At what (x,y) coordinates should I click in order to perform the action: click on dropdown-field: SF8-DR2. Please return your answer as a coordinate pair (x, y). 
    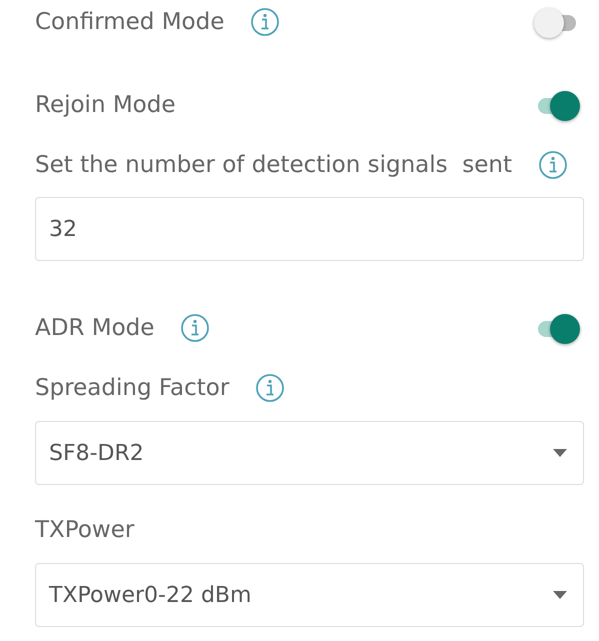
    Looking at the image, I should click on (309, 453).